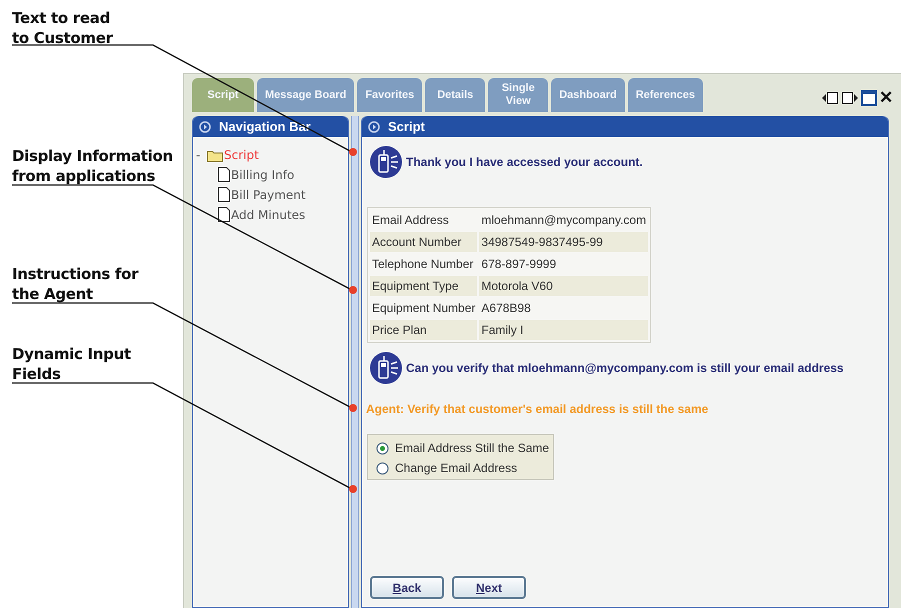 The height and width of the screenshot is (608, 901). I want to click on callout-label: Dynamic Input Fields, so click(72, 364).